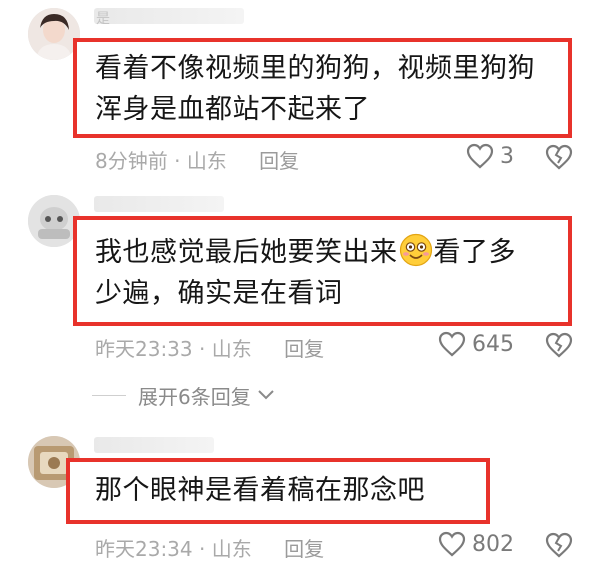  What do you see at coordinates (131, 161) in the screenshot?
I see `timestamp: 8分钟前` at bounding box center [131, 161].